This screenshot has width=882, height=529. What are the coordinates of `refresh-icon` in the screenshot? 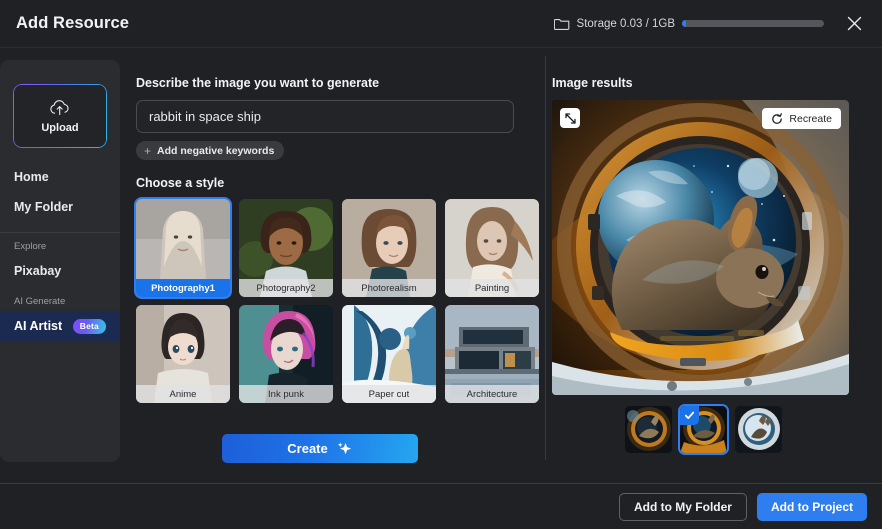 It's located at (777, 118).